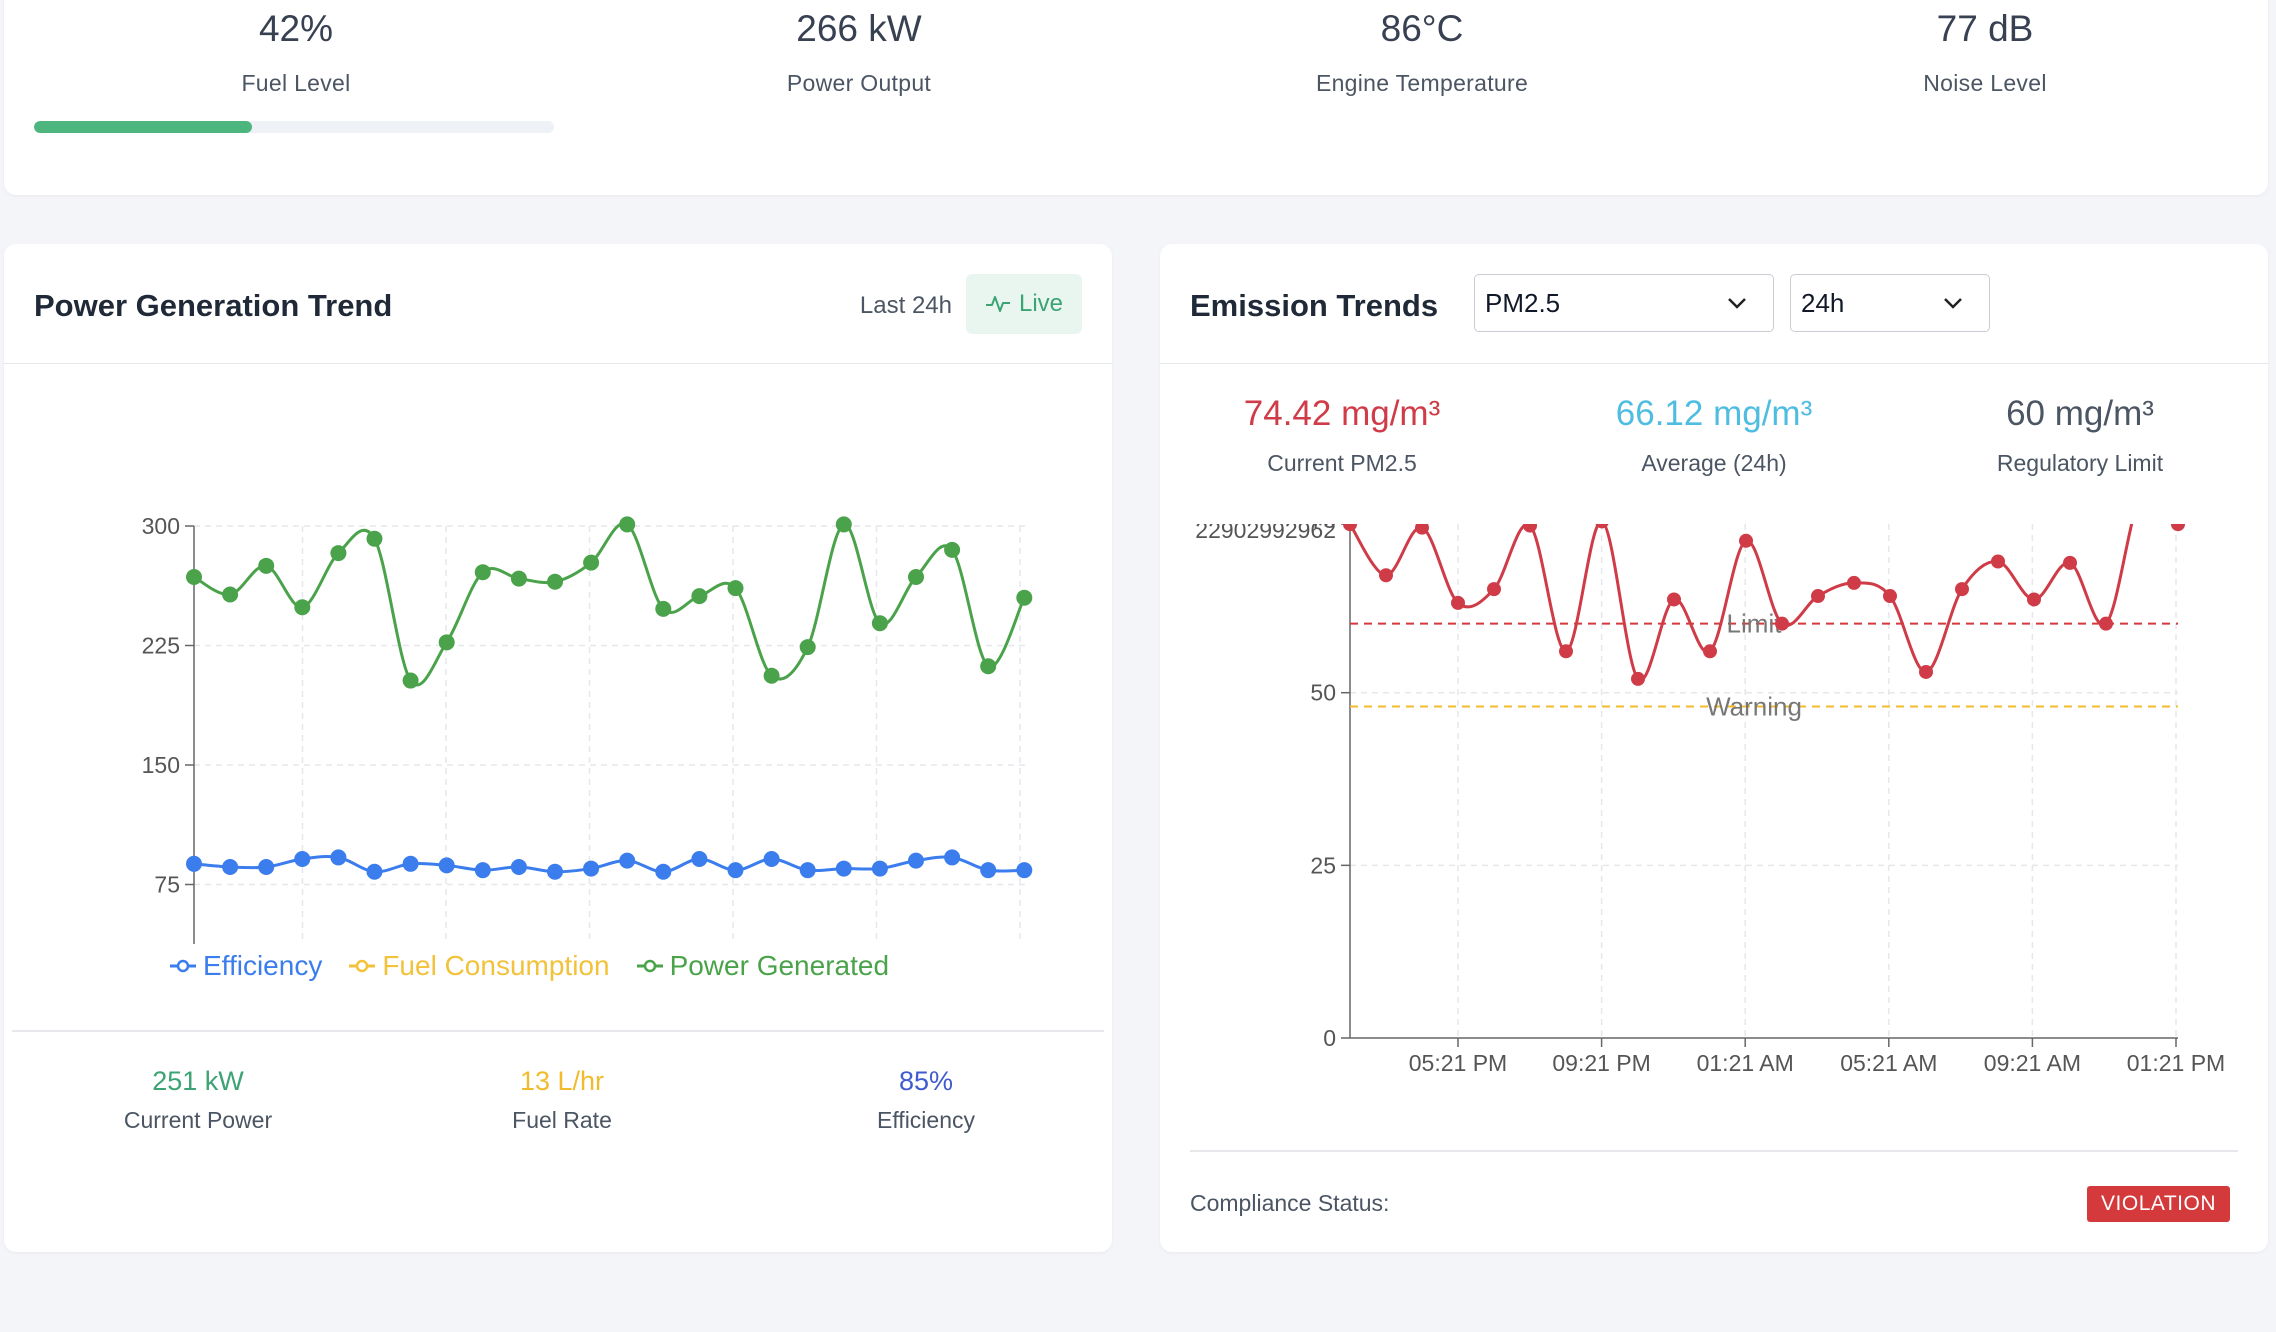 The width and height of the screenshot is (2276, 1332). I want to click on activity-icon, so click(997, 304).